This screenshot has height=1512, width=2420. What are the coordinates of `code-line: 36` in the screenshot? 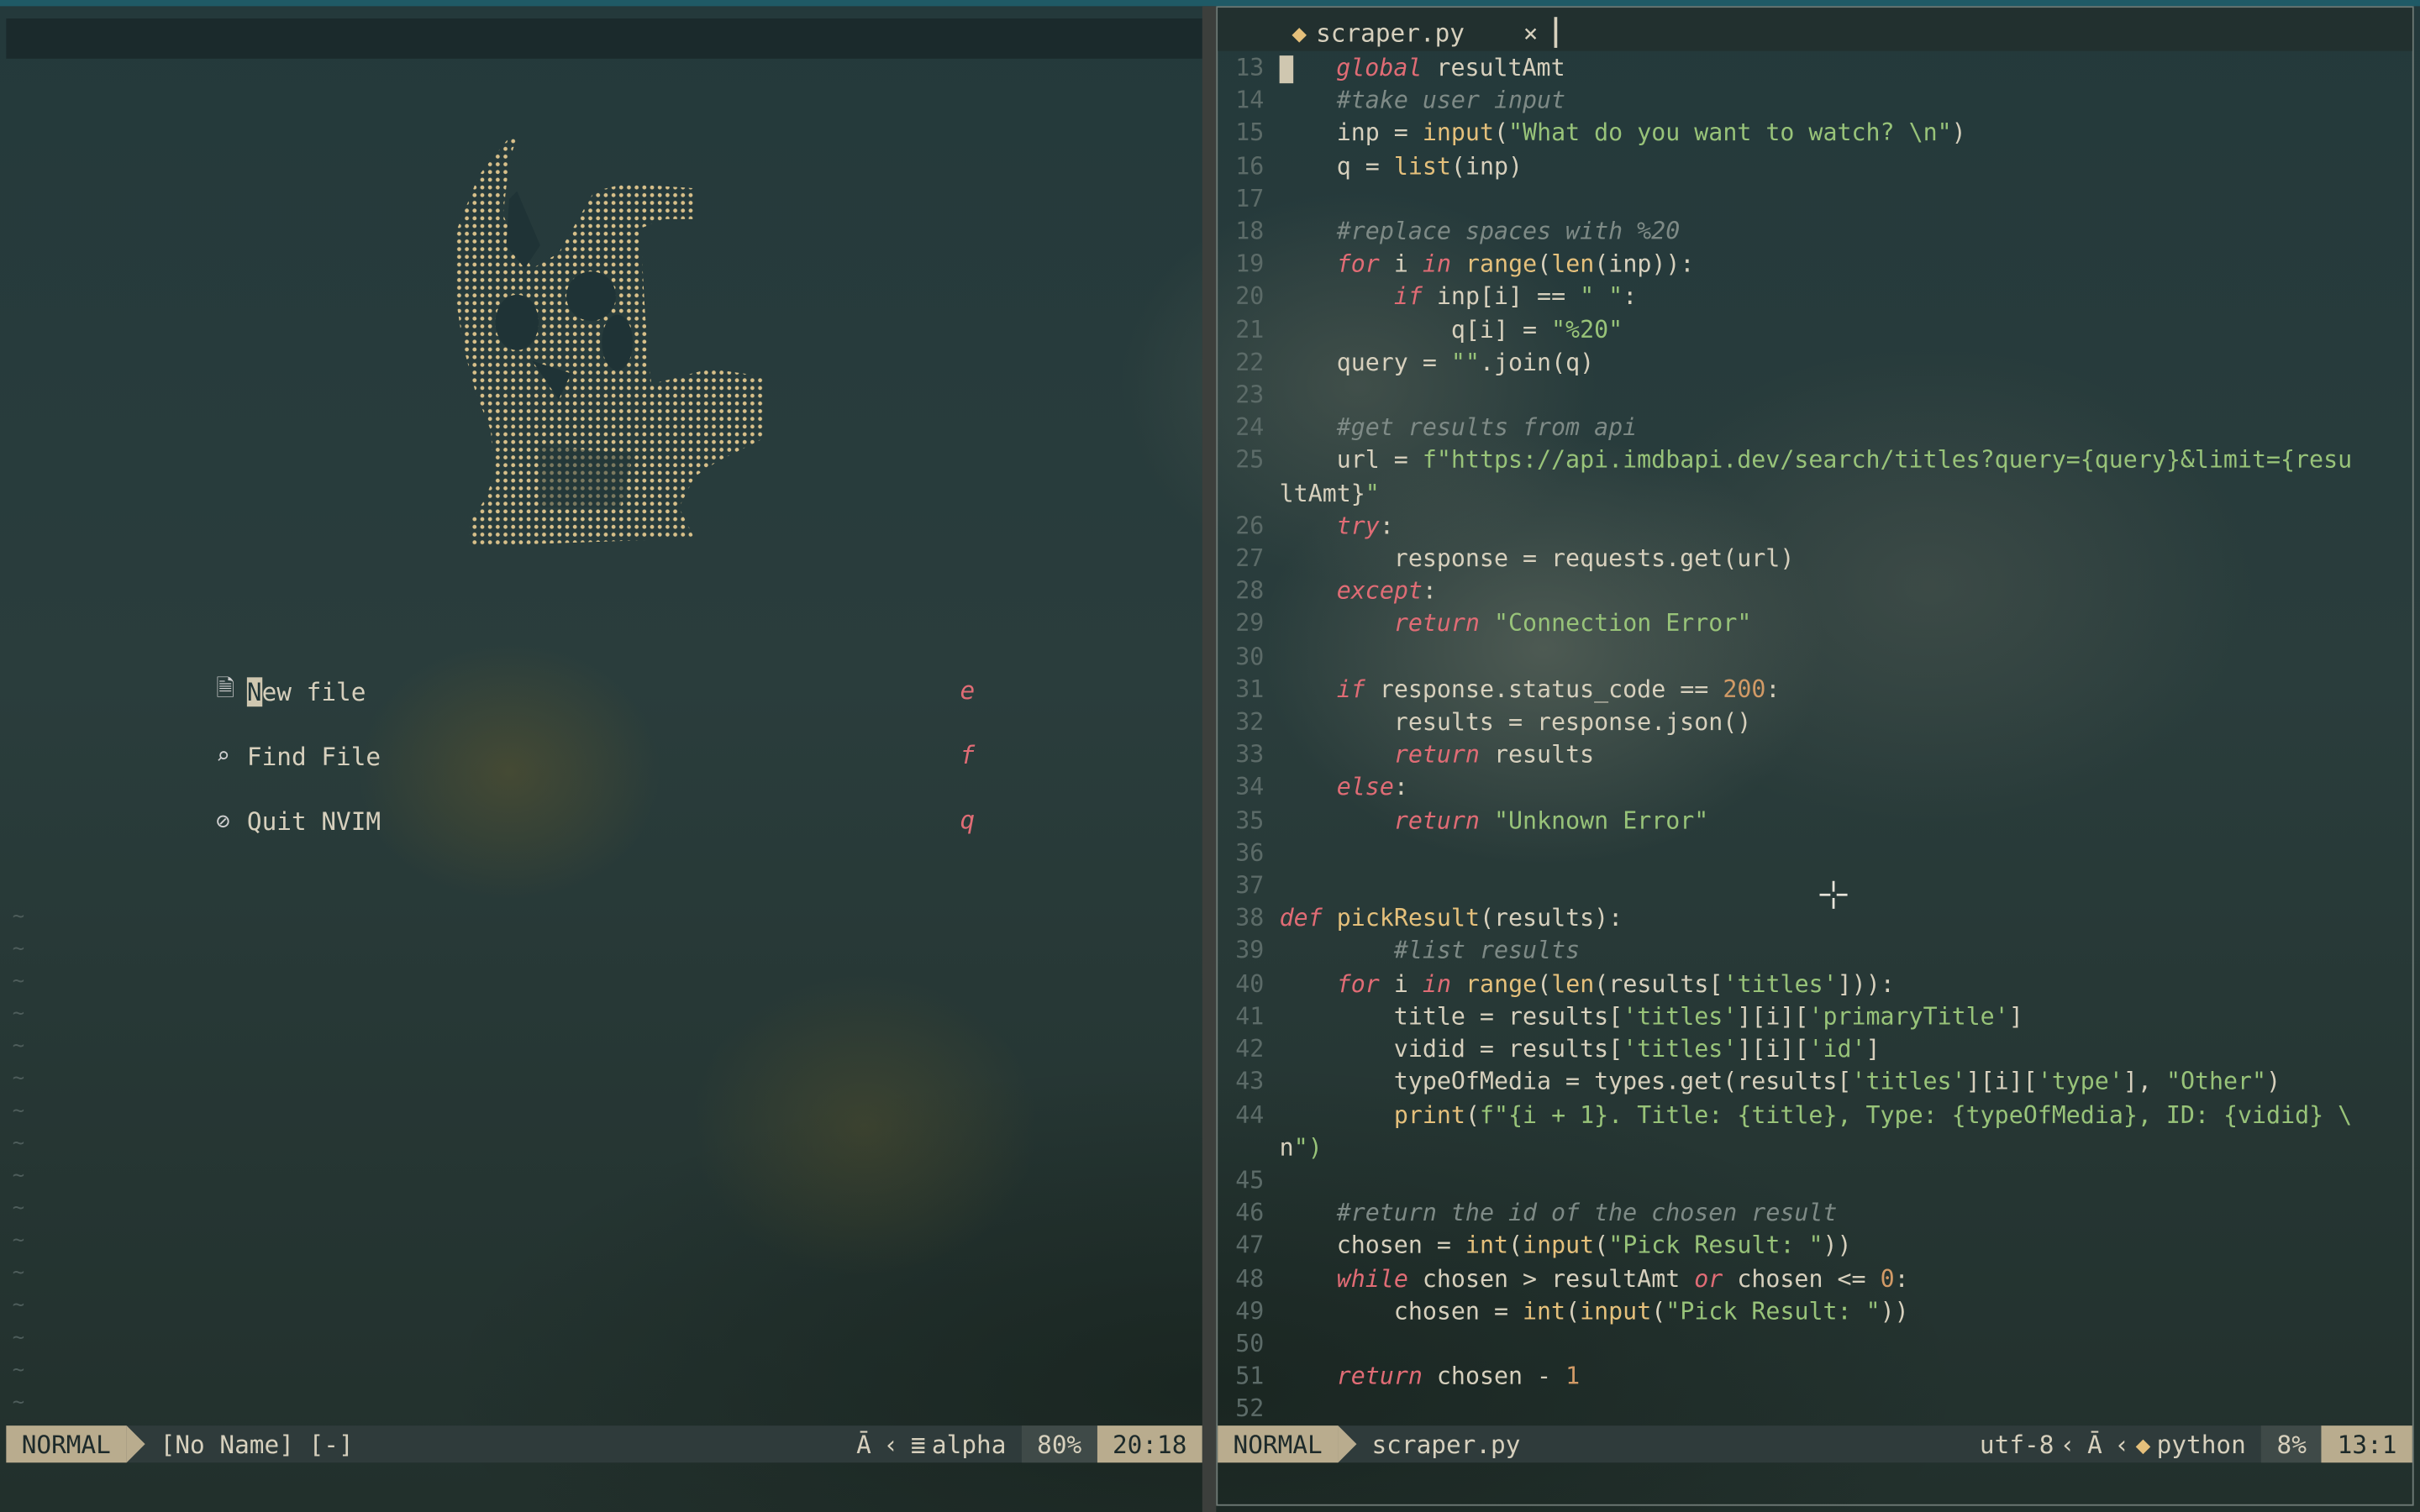 It's located at (1815, 853).